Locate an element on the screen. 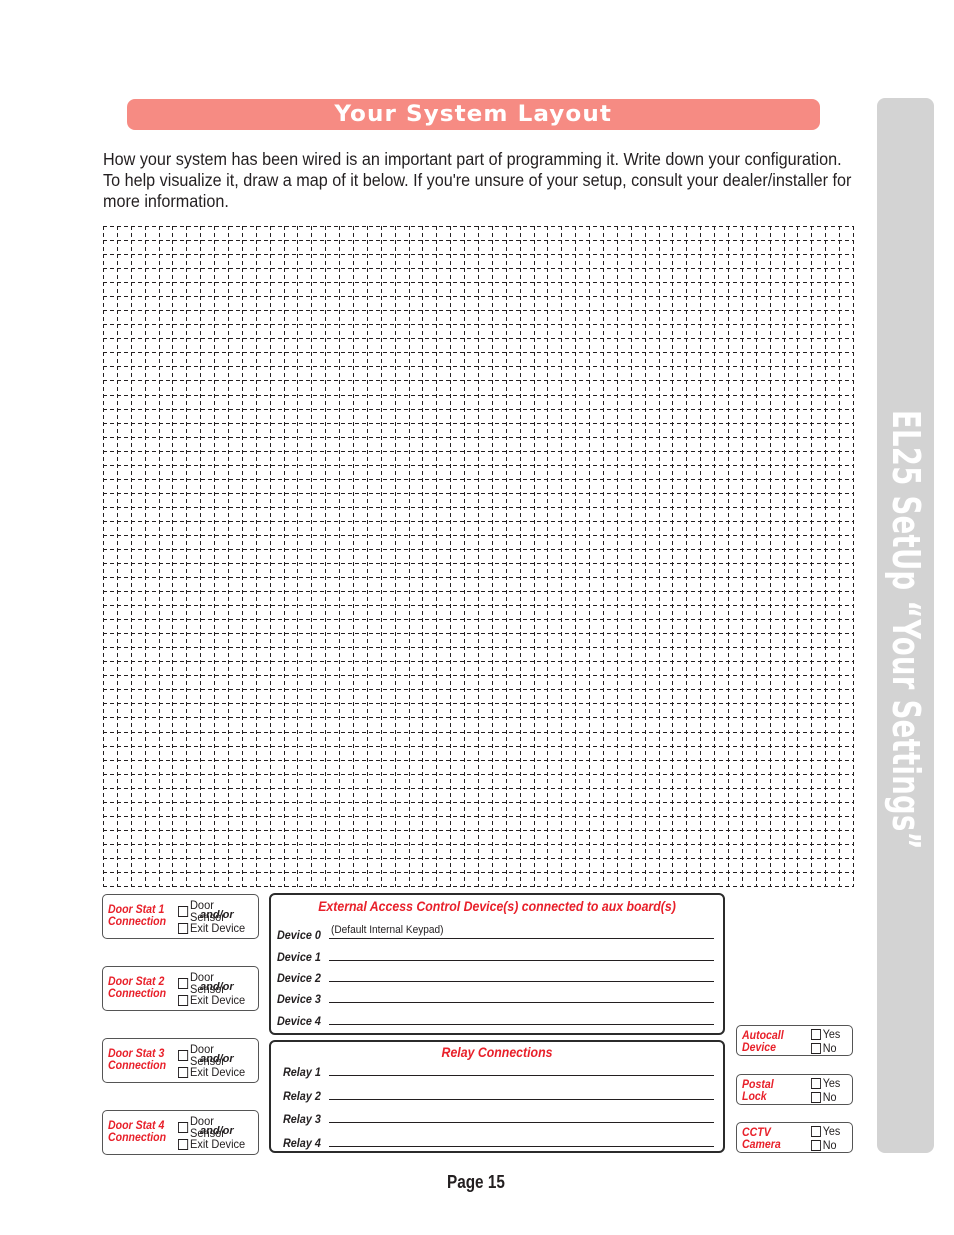  relay-row: Relay 1 is located at coordinates (498, 1070).